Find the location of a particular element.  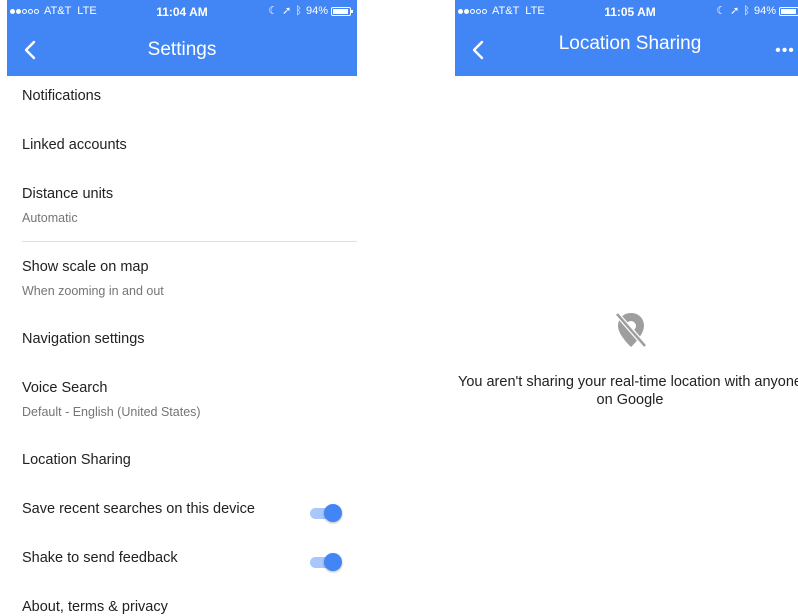

setting-label: Distance units is located at coordinates (68, 194).